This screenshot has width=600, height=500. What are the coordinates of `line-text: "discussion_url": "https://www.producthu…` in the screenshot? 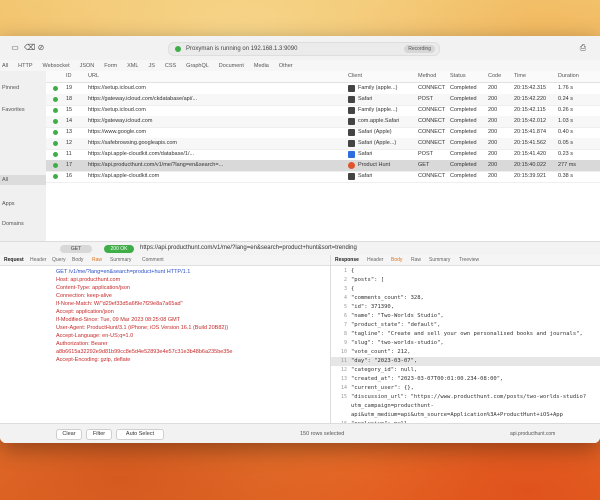 It's located at (469, 397).